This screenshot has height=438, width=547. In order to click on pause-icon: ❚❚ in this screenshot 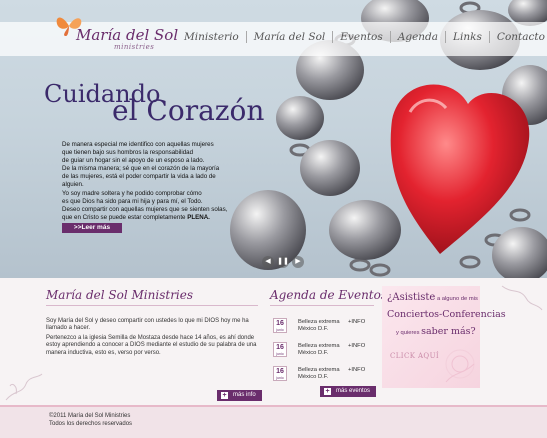, I will do `click(283, 262)`.